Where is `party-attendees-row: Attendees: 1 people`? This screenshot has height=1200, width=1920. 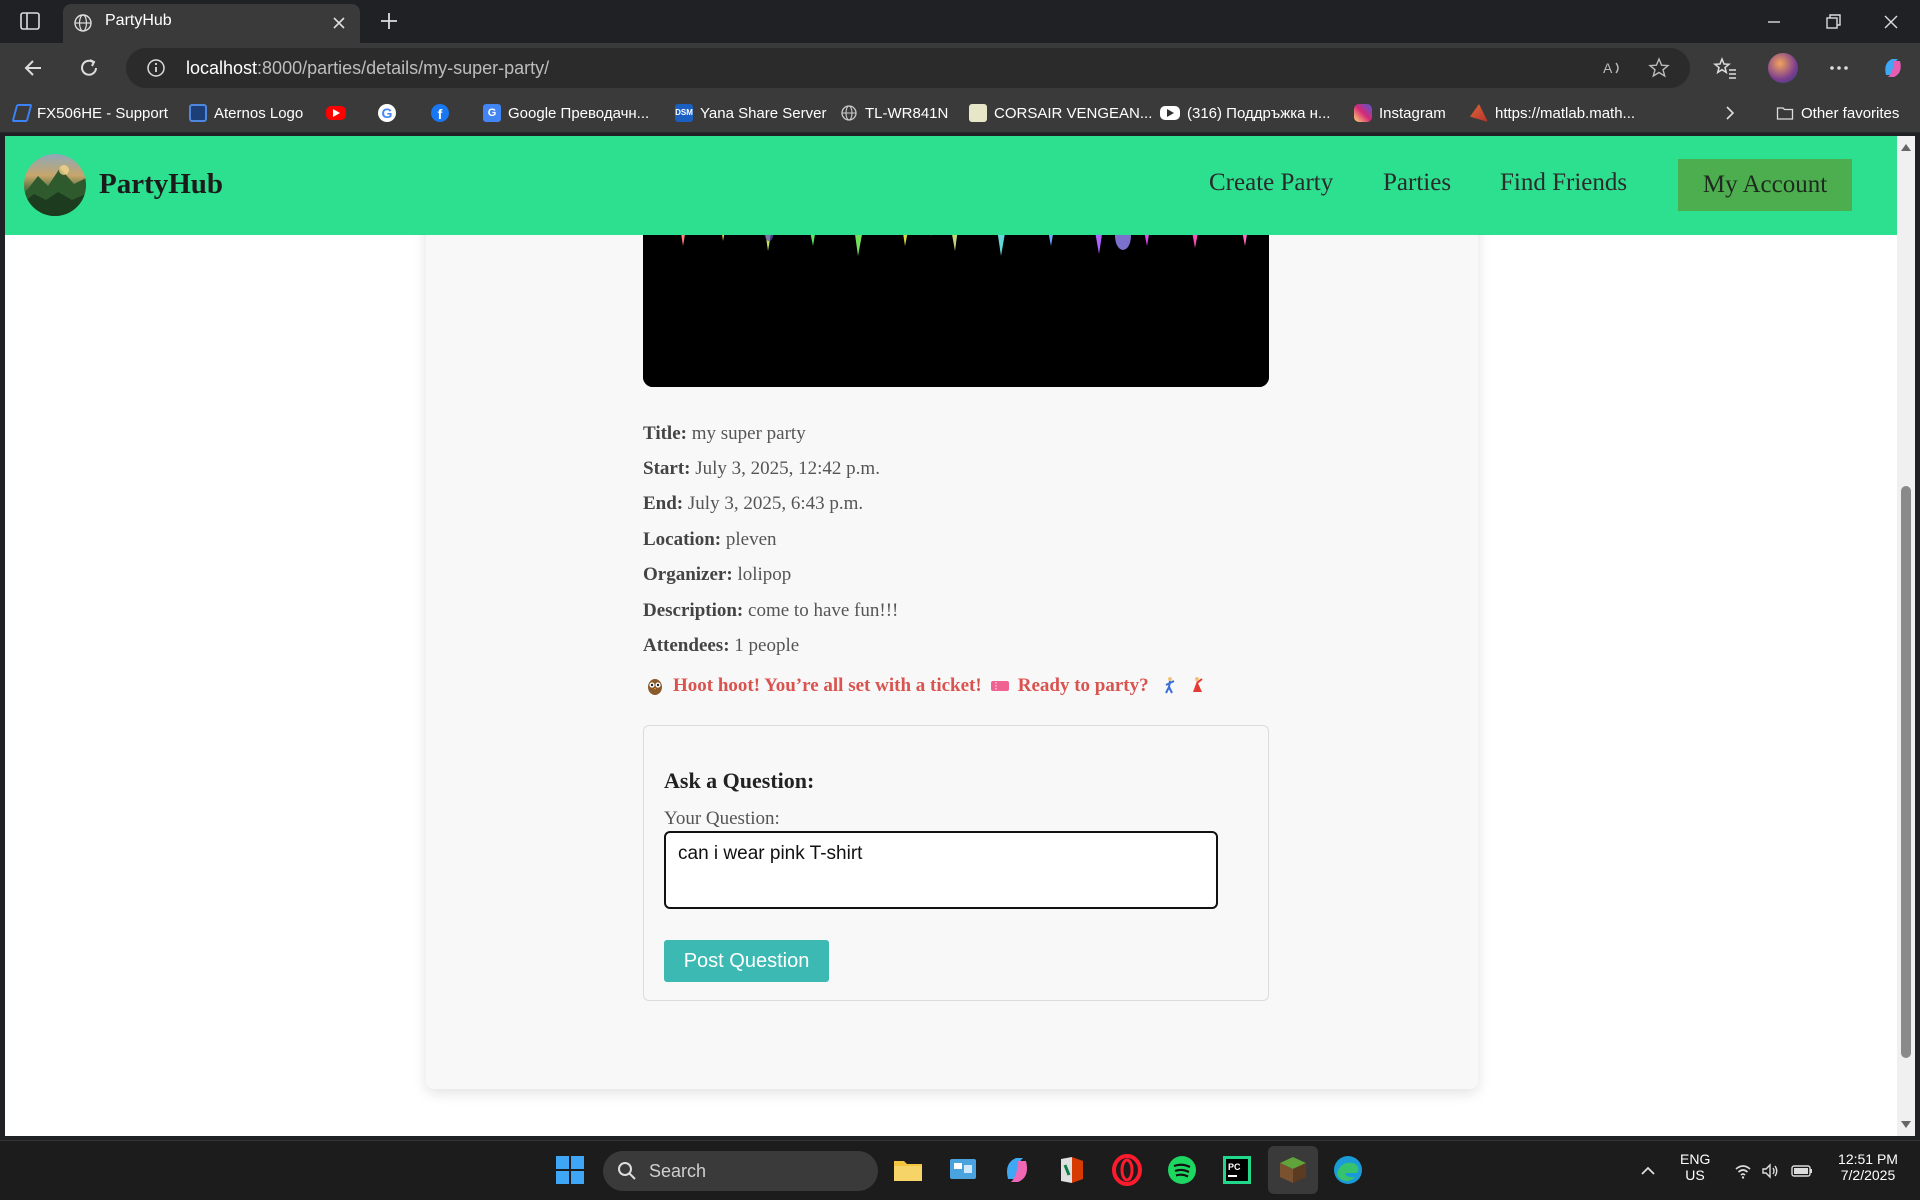 party-attendees-row: Attendees: 1 people is located at coordinates (721, 645).